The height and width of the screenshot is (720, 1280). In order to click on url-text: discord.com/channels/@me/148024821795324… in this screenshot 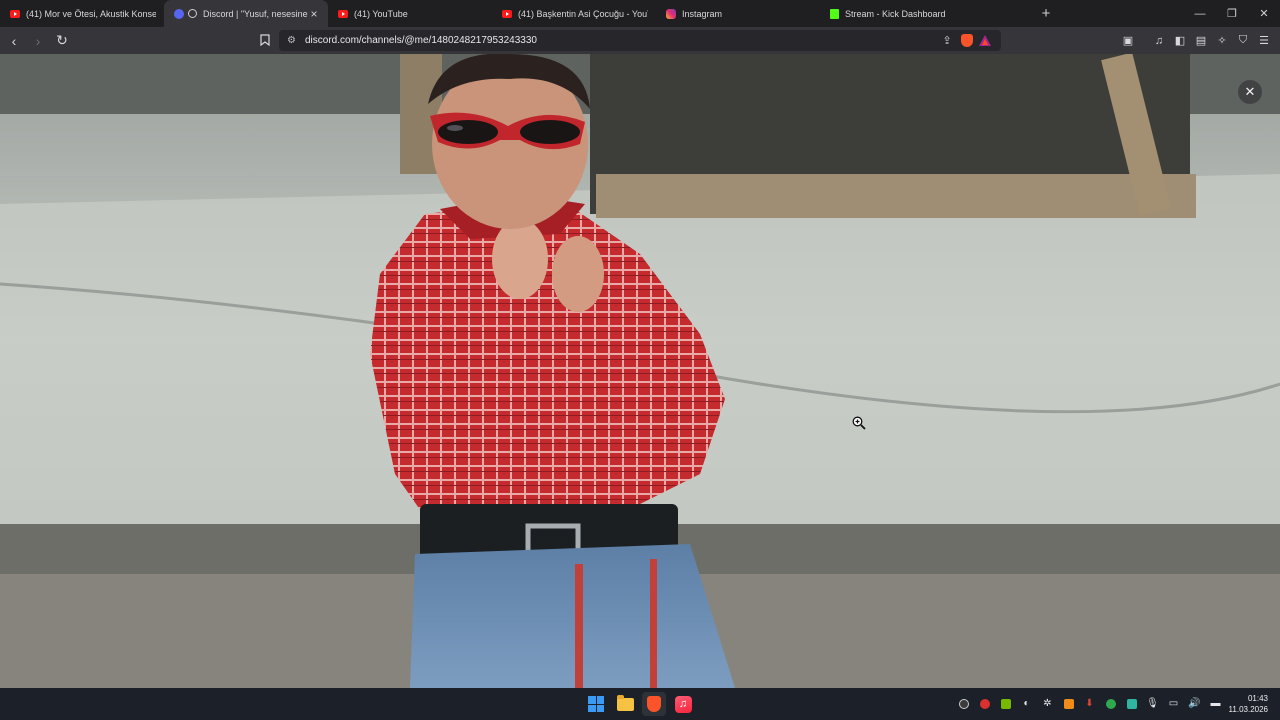, I will do `click(621, 40)`.